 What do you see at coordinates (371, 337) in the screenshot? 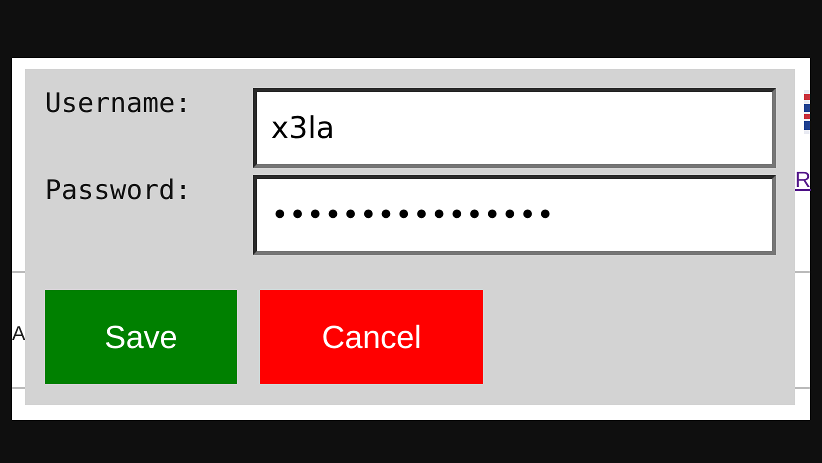
I see `cancel-button: Cancel` at bounding box center [371, 337].